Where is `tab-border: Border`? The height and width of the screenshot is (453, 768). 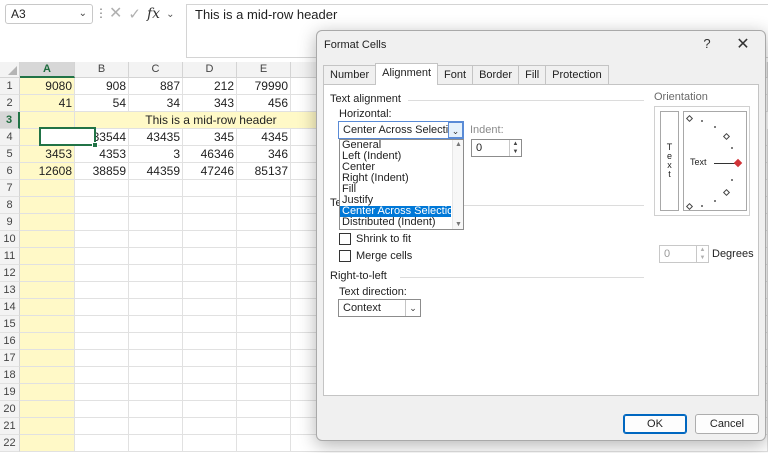 tab-border: Border is located at coordinates (496, 75).